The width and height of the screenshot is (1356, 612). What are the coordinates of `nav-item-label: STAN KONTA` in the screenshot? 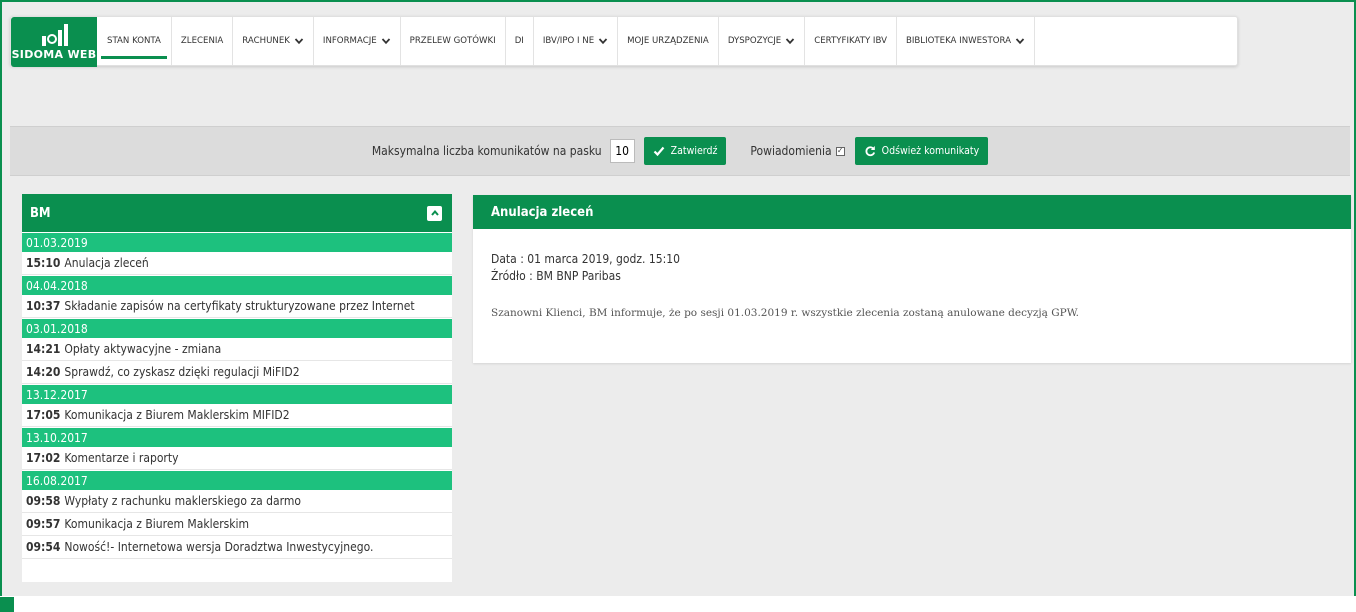 It's located at (134, 41).